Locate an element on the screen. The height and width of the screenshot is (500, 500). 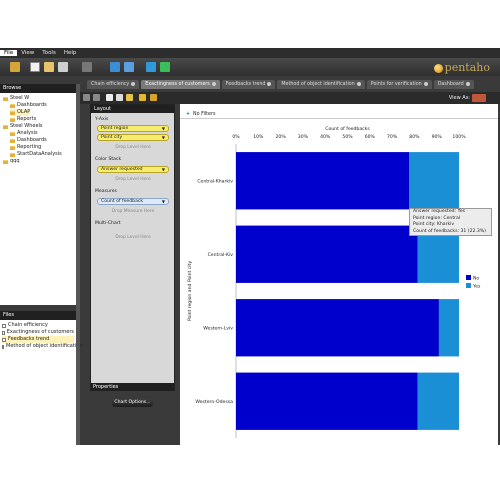
refresh-icon is located at coordinates (165, 67).